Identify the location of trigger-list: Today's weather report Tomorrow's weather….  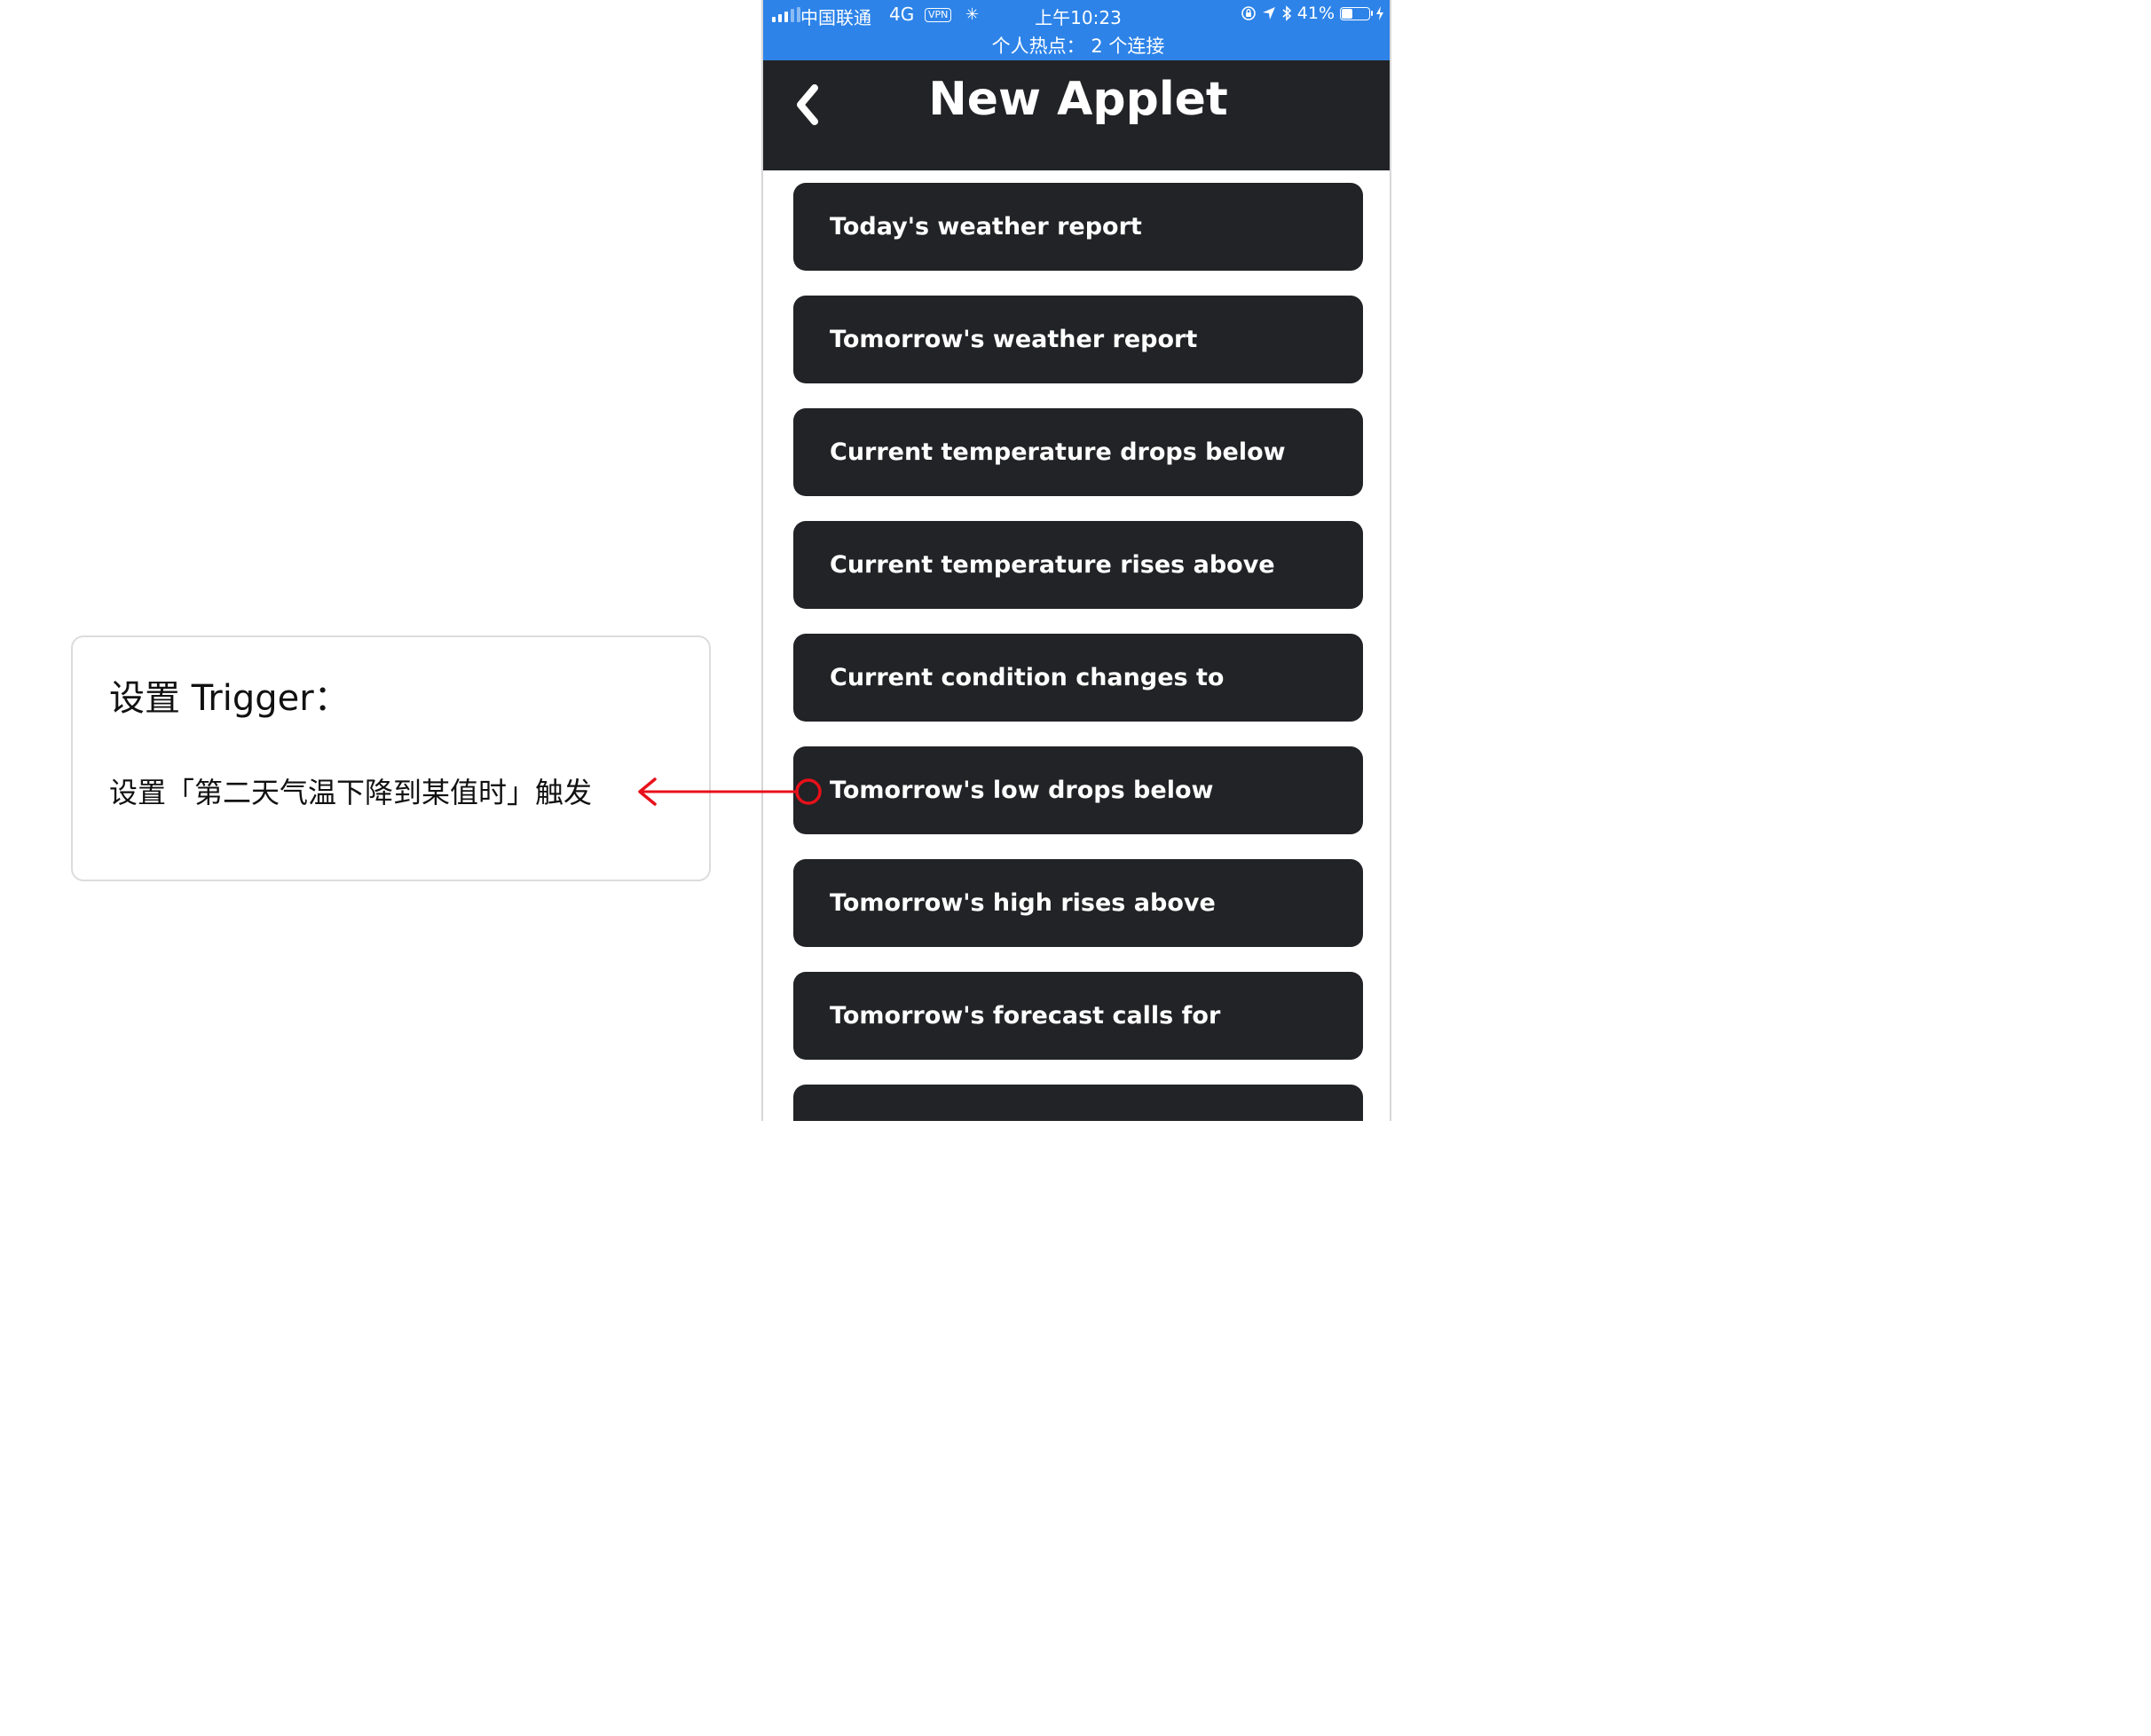
(1078, 652).